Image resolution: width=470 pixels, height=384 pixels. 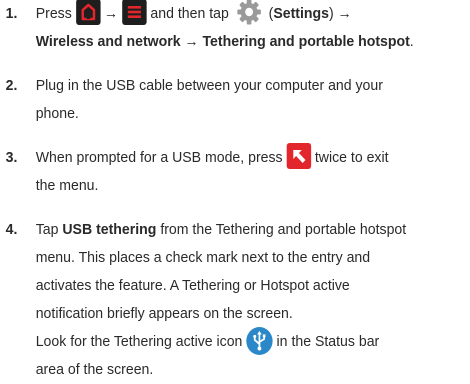 I want to click on step-text: and then tap, so click(x=189, y=13).